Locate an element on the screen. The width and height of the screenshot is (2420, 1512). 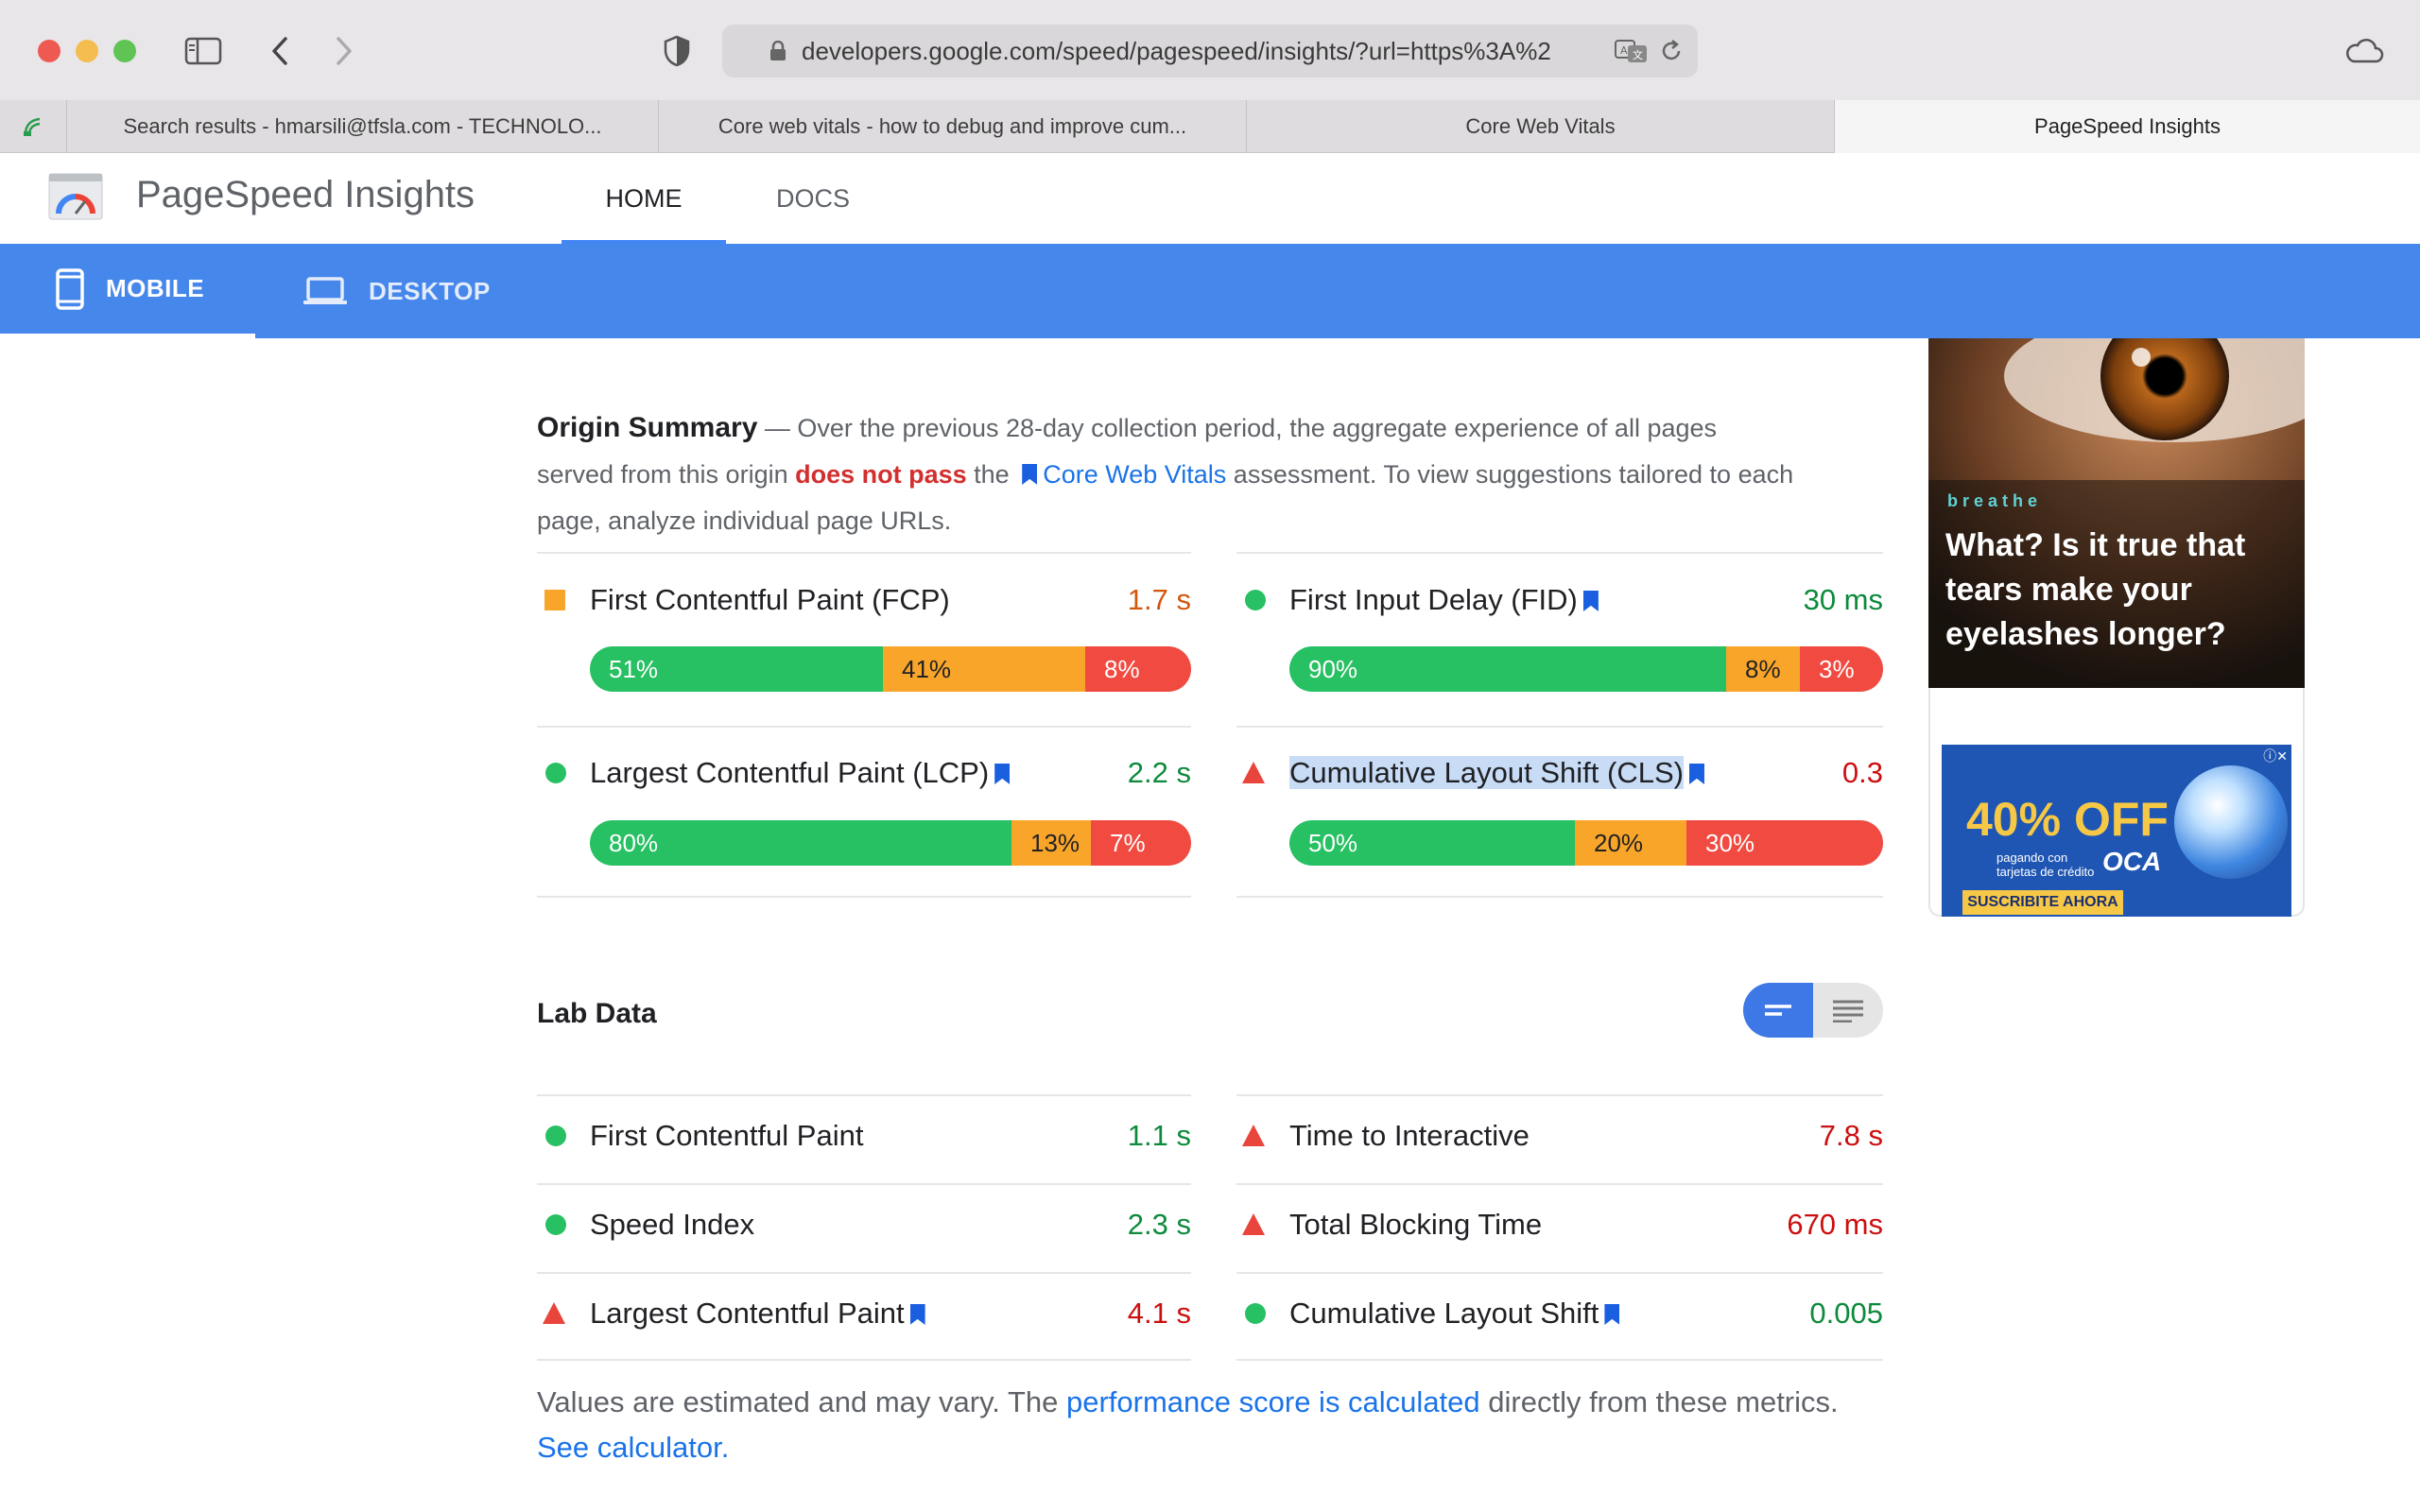
metric-value: 2.3 s is located at coordinates (1159, 1224).